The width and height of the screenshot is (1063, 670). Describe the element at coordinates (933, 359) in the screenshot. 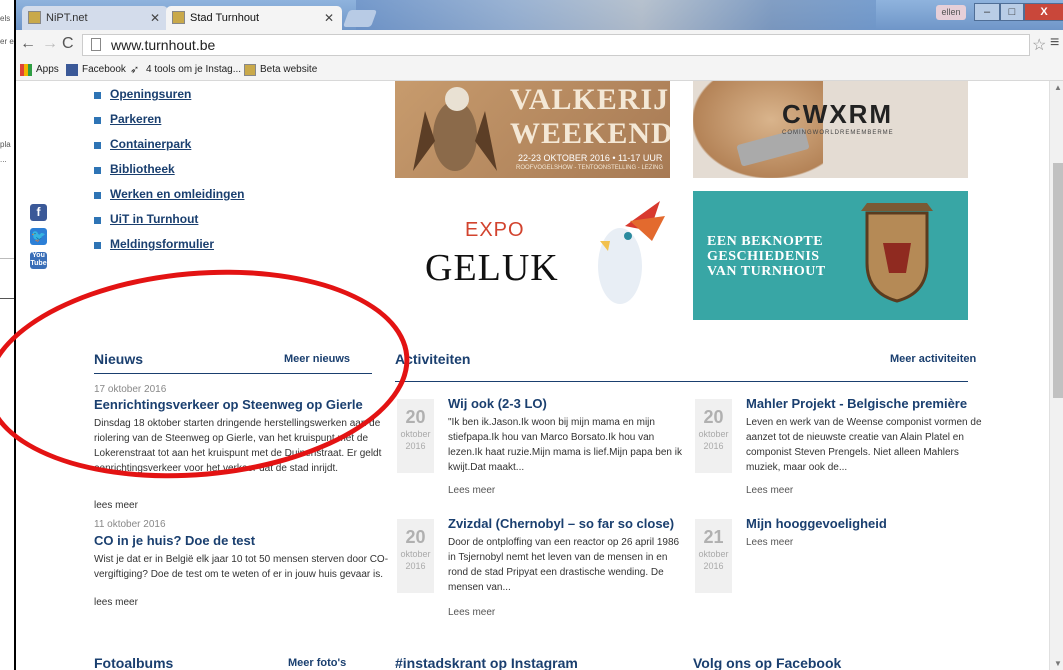

I see `meer-activiteiten-link: Meer activiteiten` at that location.